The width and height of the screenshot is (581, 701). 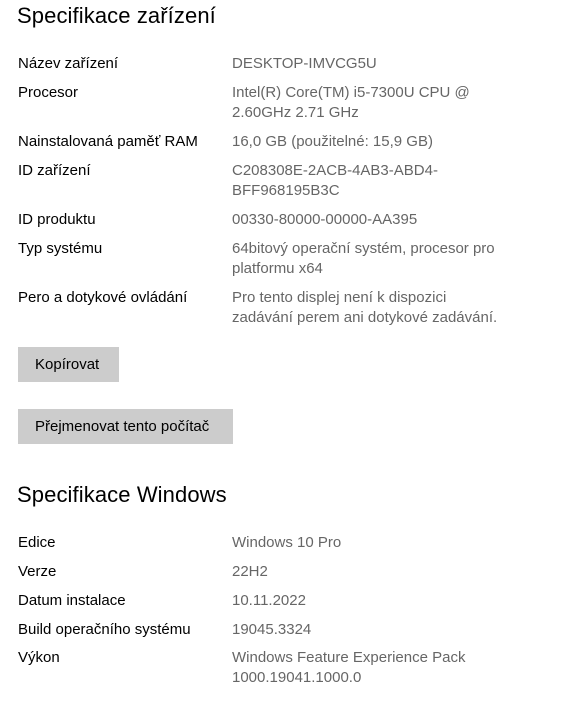 What do you see at coordinates (272, 629) in the screenshot?
I see `spec-value: 19045.3324` at bounding box center [272, 629].